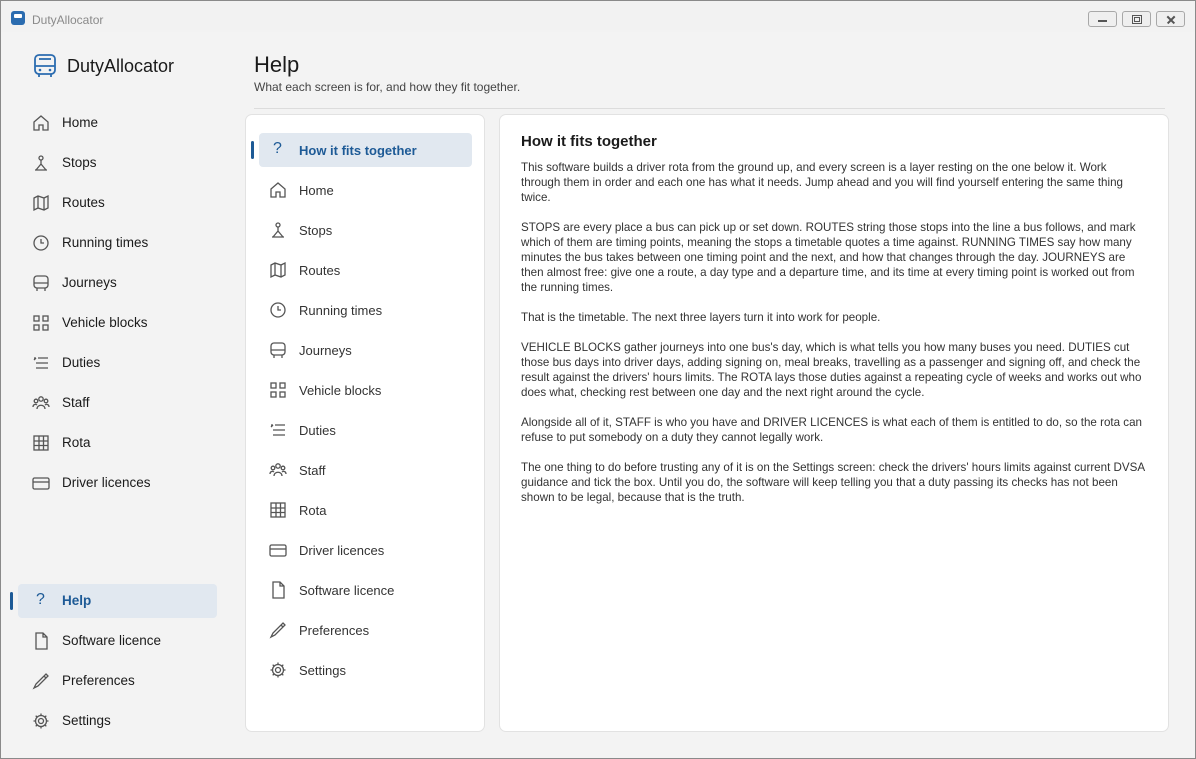 Image resolution: width=1196 pixels, height=759 pixels. Describe the element at coordinates (105, 242) in the screenshot. I see `sidebar-item-label: Running times` at that location.